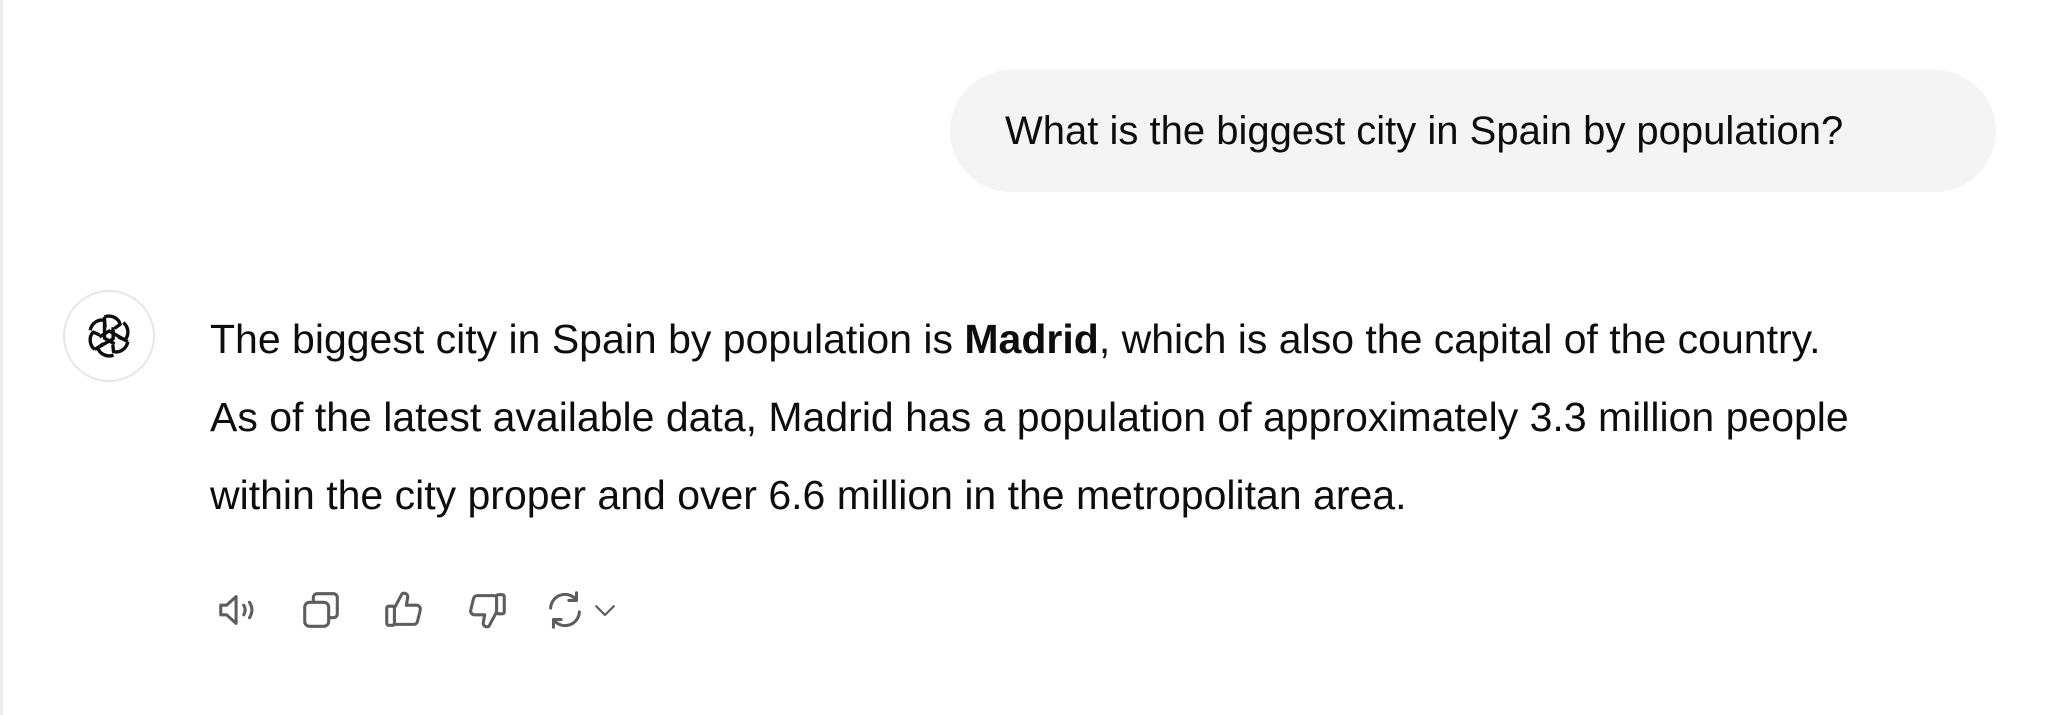 Image resolution: width=2048 pixels, height=715 pixels. Describe the element at coordinates (565, 610) in the screenshot. I see `refresh-icon` at that location.